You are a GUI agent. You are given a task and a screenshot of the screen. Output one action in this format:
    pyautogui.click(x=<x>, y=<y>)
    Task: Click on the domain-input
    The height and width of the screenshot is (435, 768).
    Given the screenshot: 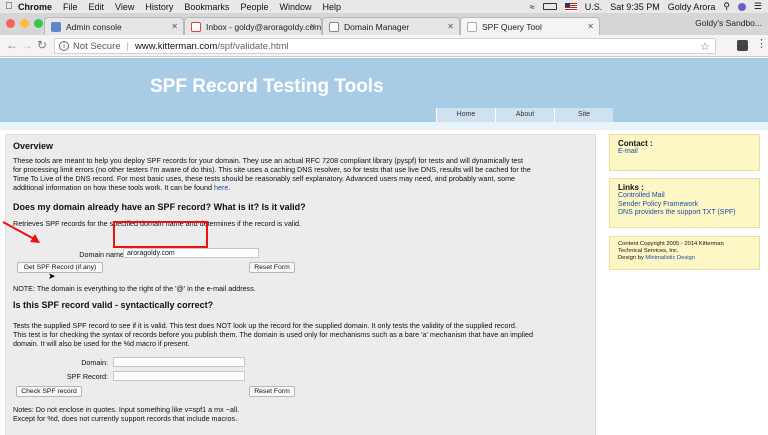 What is the action you would take?
    pyautogui.click(x=179, y=362)
    